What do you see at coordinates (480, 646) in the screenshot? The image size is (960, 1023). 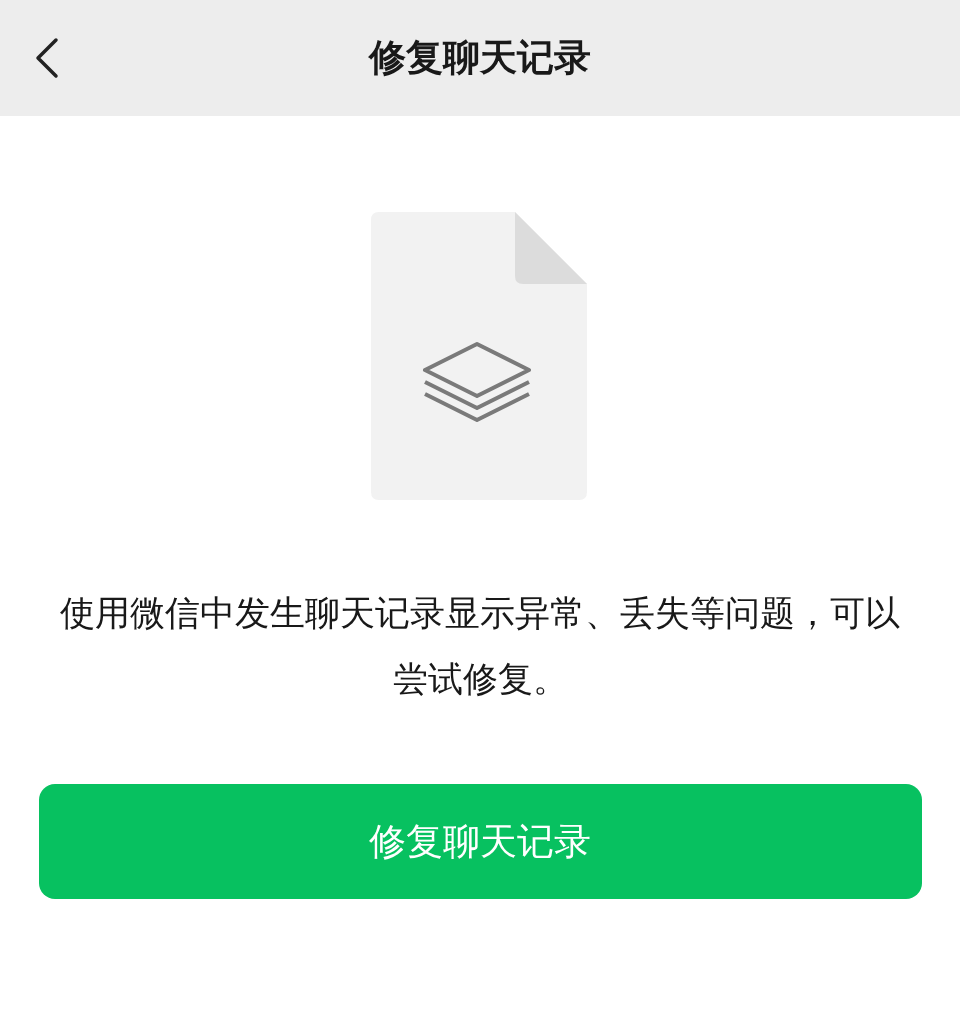 I see `description-text: 使用微信中发生聊天记录显示异常、丢失等问题，可以尝试修复。` at bounding box center [480, 646].